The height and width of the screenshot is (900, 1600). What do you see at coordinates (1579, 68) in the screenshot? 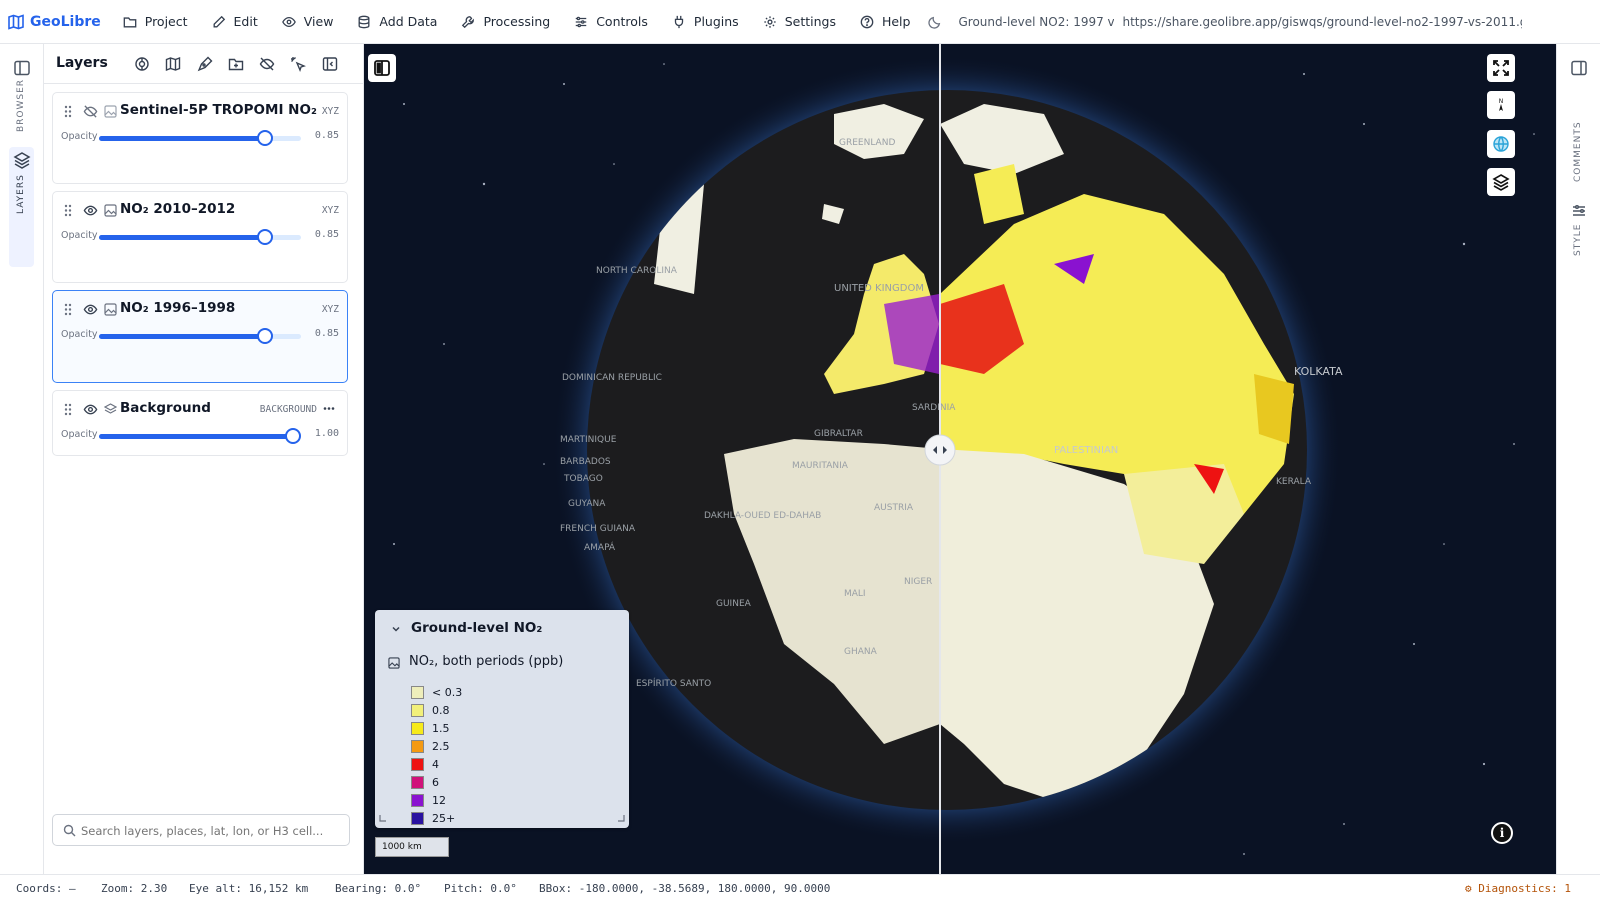
I see `panel-right-icon` at bounding box center [1579, 68].